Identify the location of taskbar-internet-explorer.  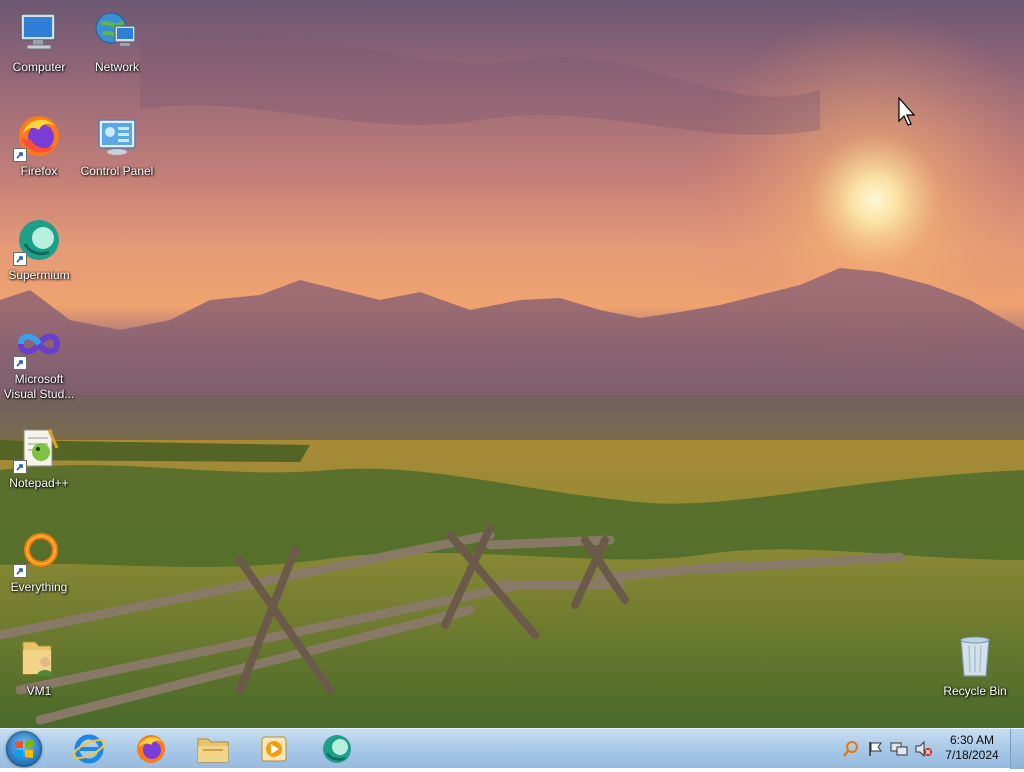
(89, 749).